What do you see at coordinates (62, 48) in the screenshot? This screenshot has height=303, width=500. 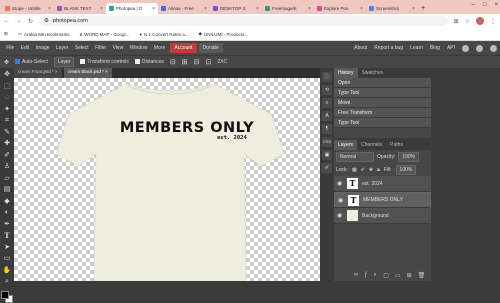 I see `menu-layer: Layer` at bounding box center [62, 48].